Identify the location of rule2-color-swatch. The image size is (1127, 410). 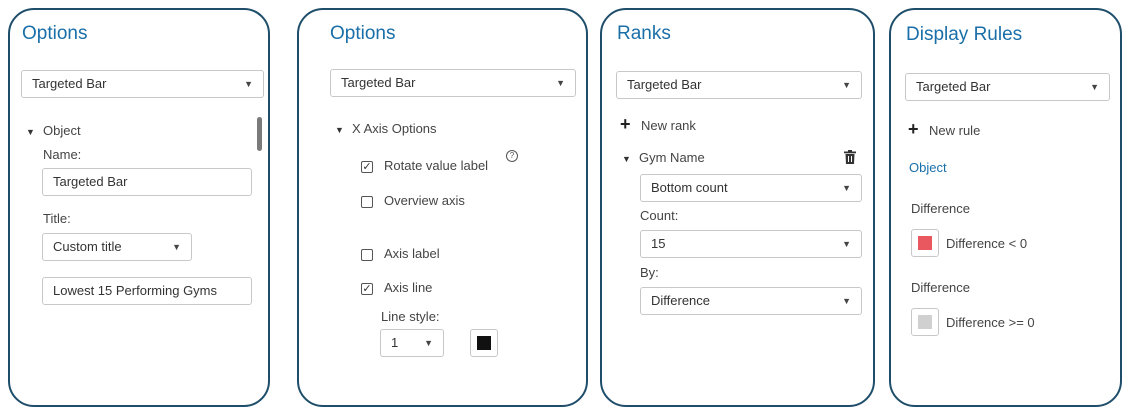
(925, 322).